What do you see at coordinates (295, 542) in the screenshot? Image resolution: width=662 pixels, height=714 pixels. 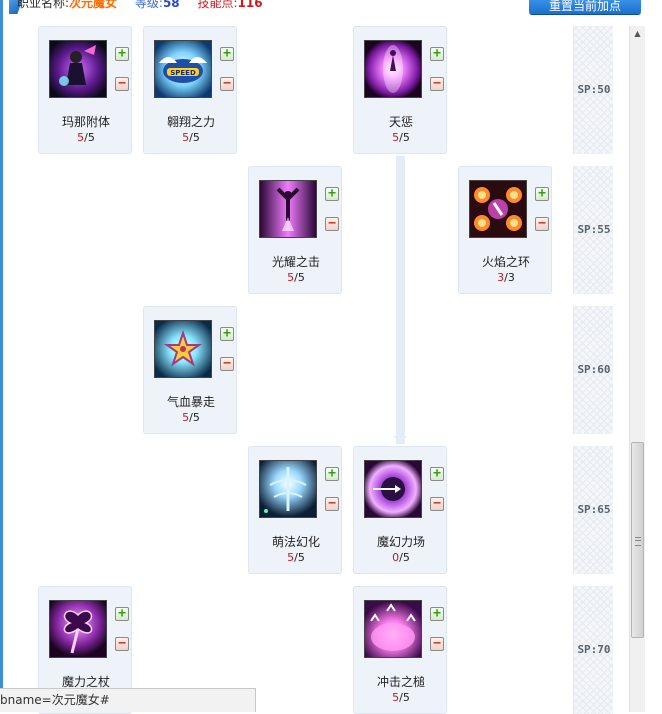 I see `skill-name: 萌法幻化` at bounding box center [295, 542].